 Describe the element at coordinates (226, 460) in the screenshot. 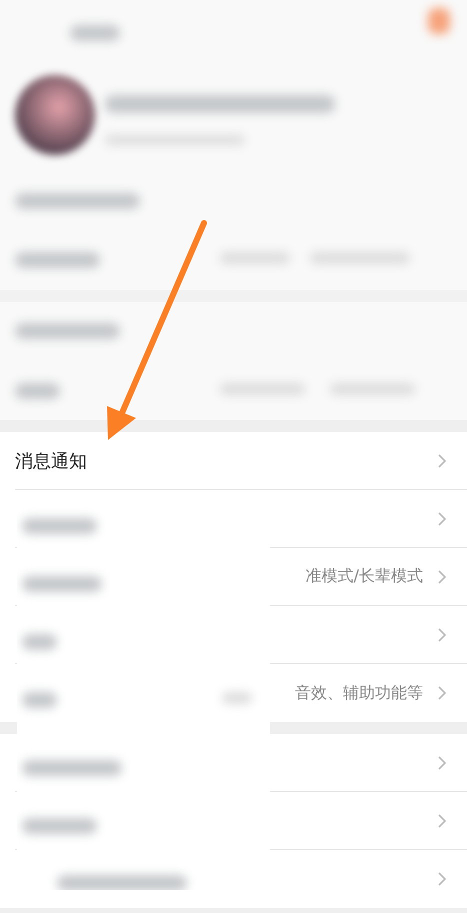

I see `row-label: 消息通知` at that location.